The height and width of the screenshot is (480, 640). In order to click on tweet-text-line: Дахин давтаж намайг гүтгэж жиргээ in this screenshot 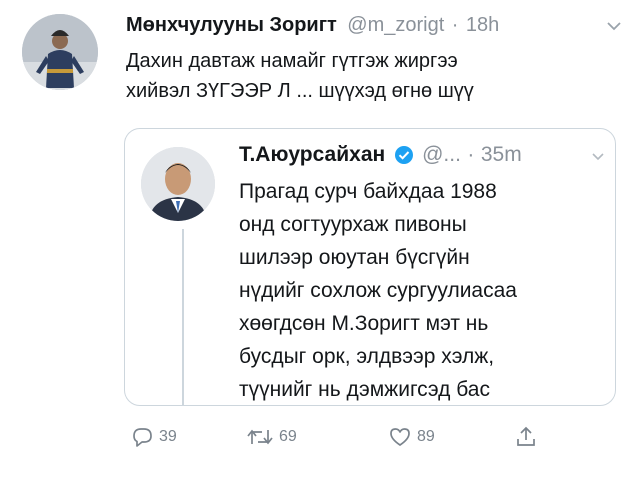, I will do `click(292, 61)`.